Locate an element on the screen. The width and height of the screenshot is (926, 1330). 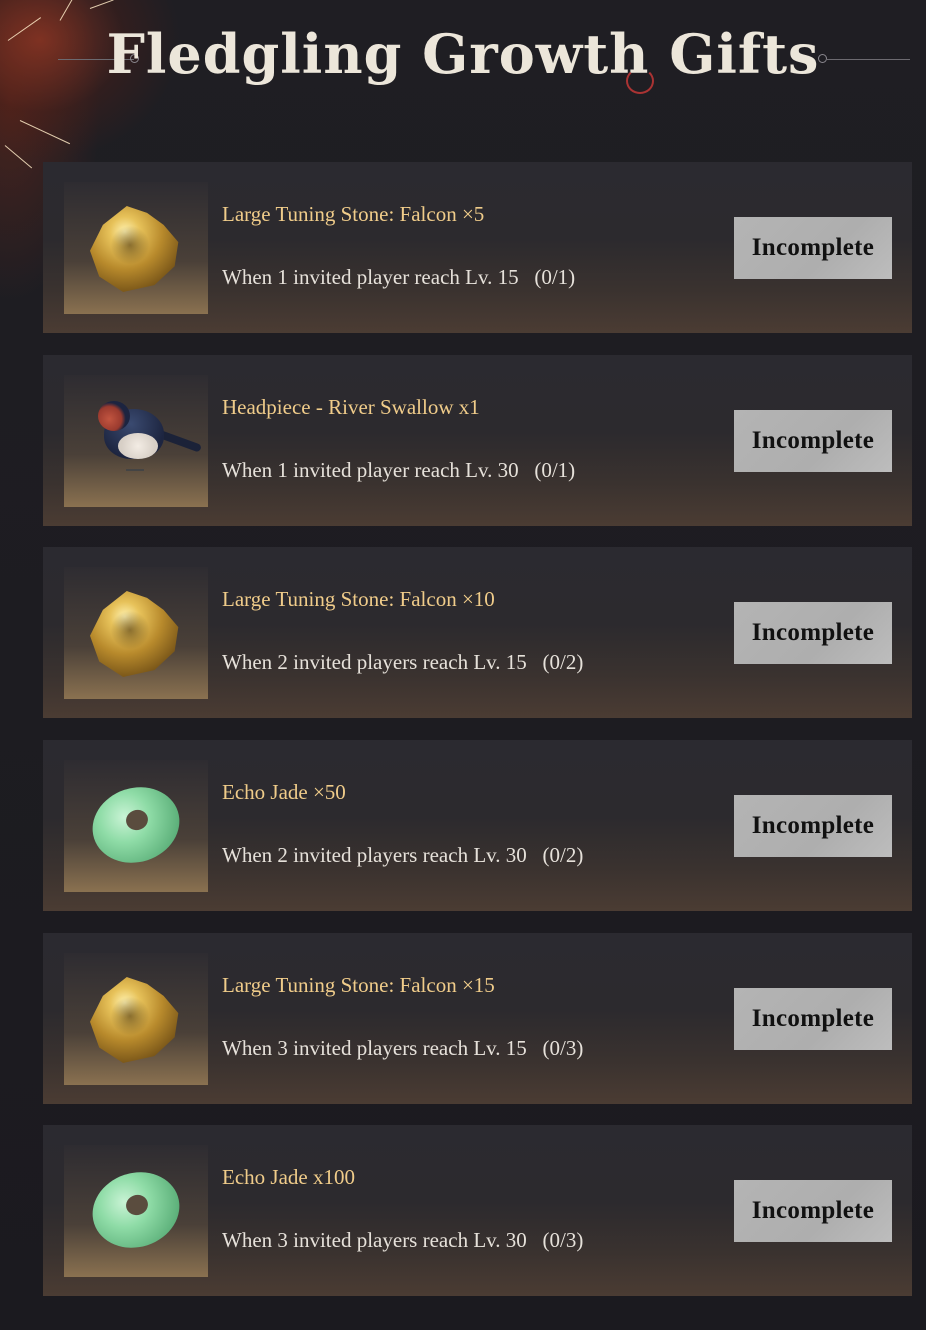
page-header: Fledgling Growth Gifts is located at coordinates (463, 65).